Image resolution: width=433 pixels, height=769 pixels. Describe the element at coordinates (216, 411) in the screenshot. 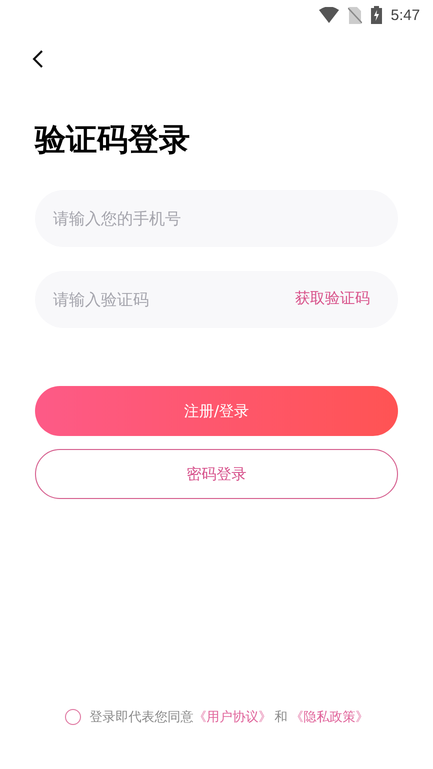

I see `register-login-button: 注册/登录` at that location.